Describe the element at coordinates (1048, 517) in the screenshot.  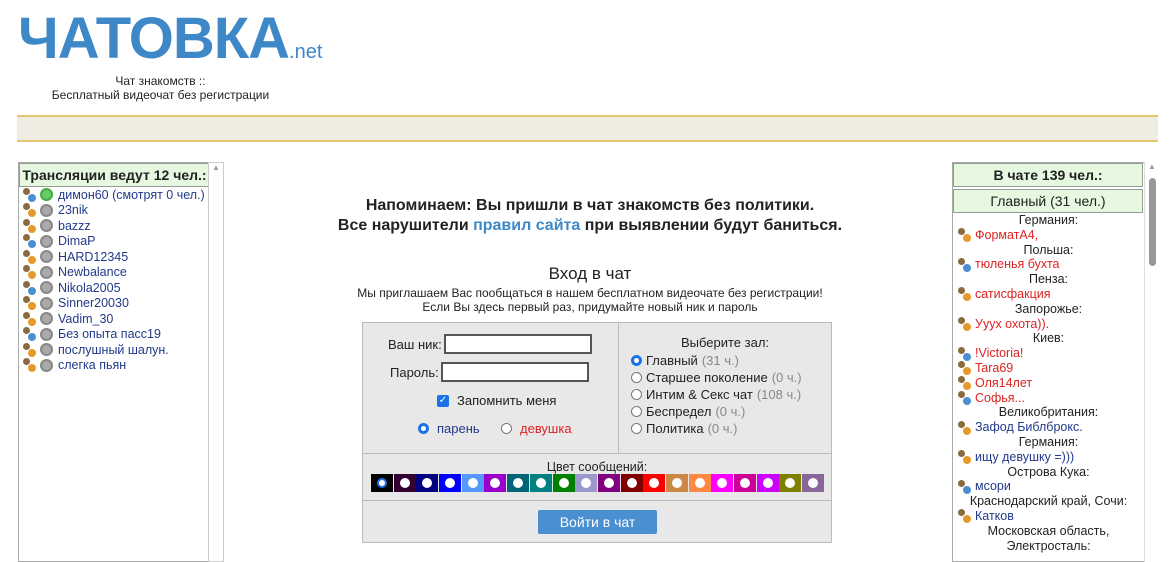
I see `online-user: Катков` at that location.